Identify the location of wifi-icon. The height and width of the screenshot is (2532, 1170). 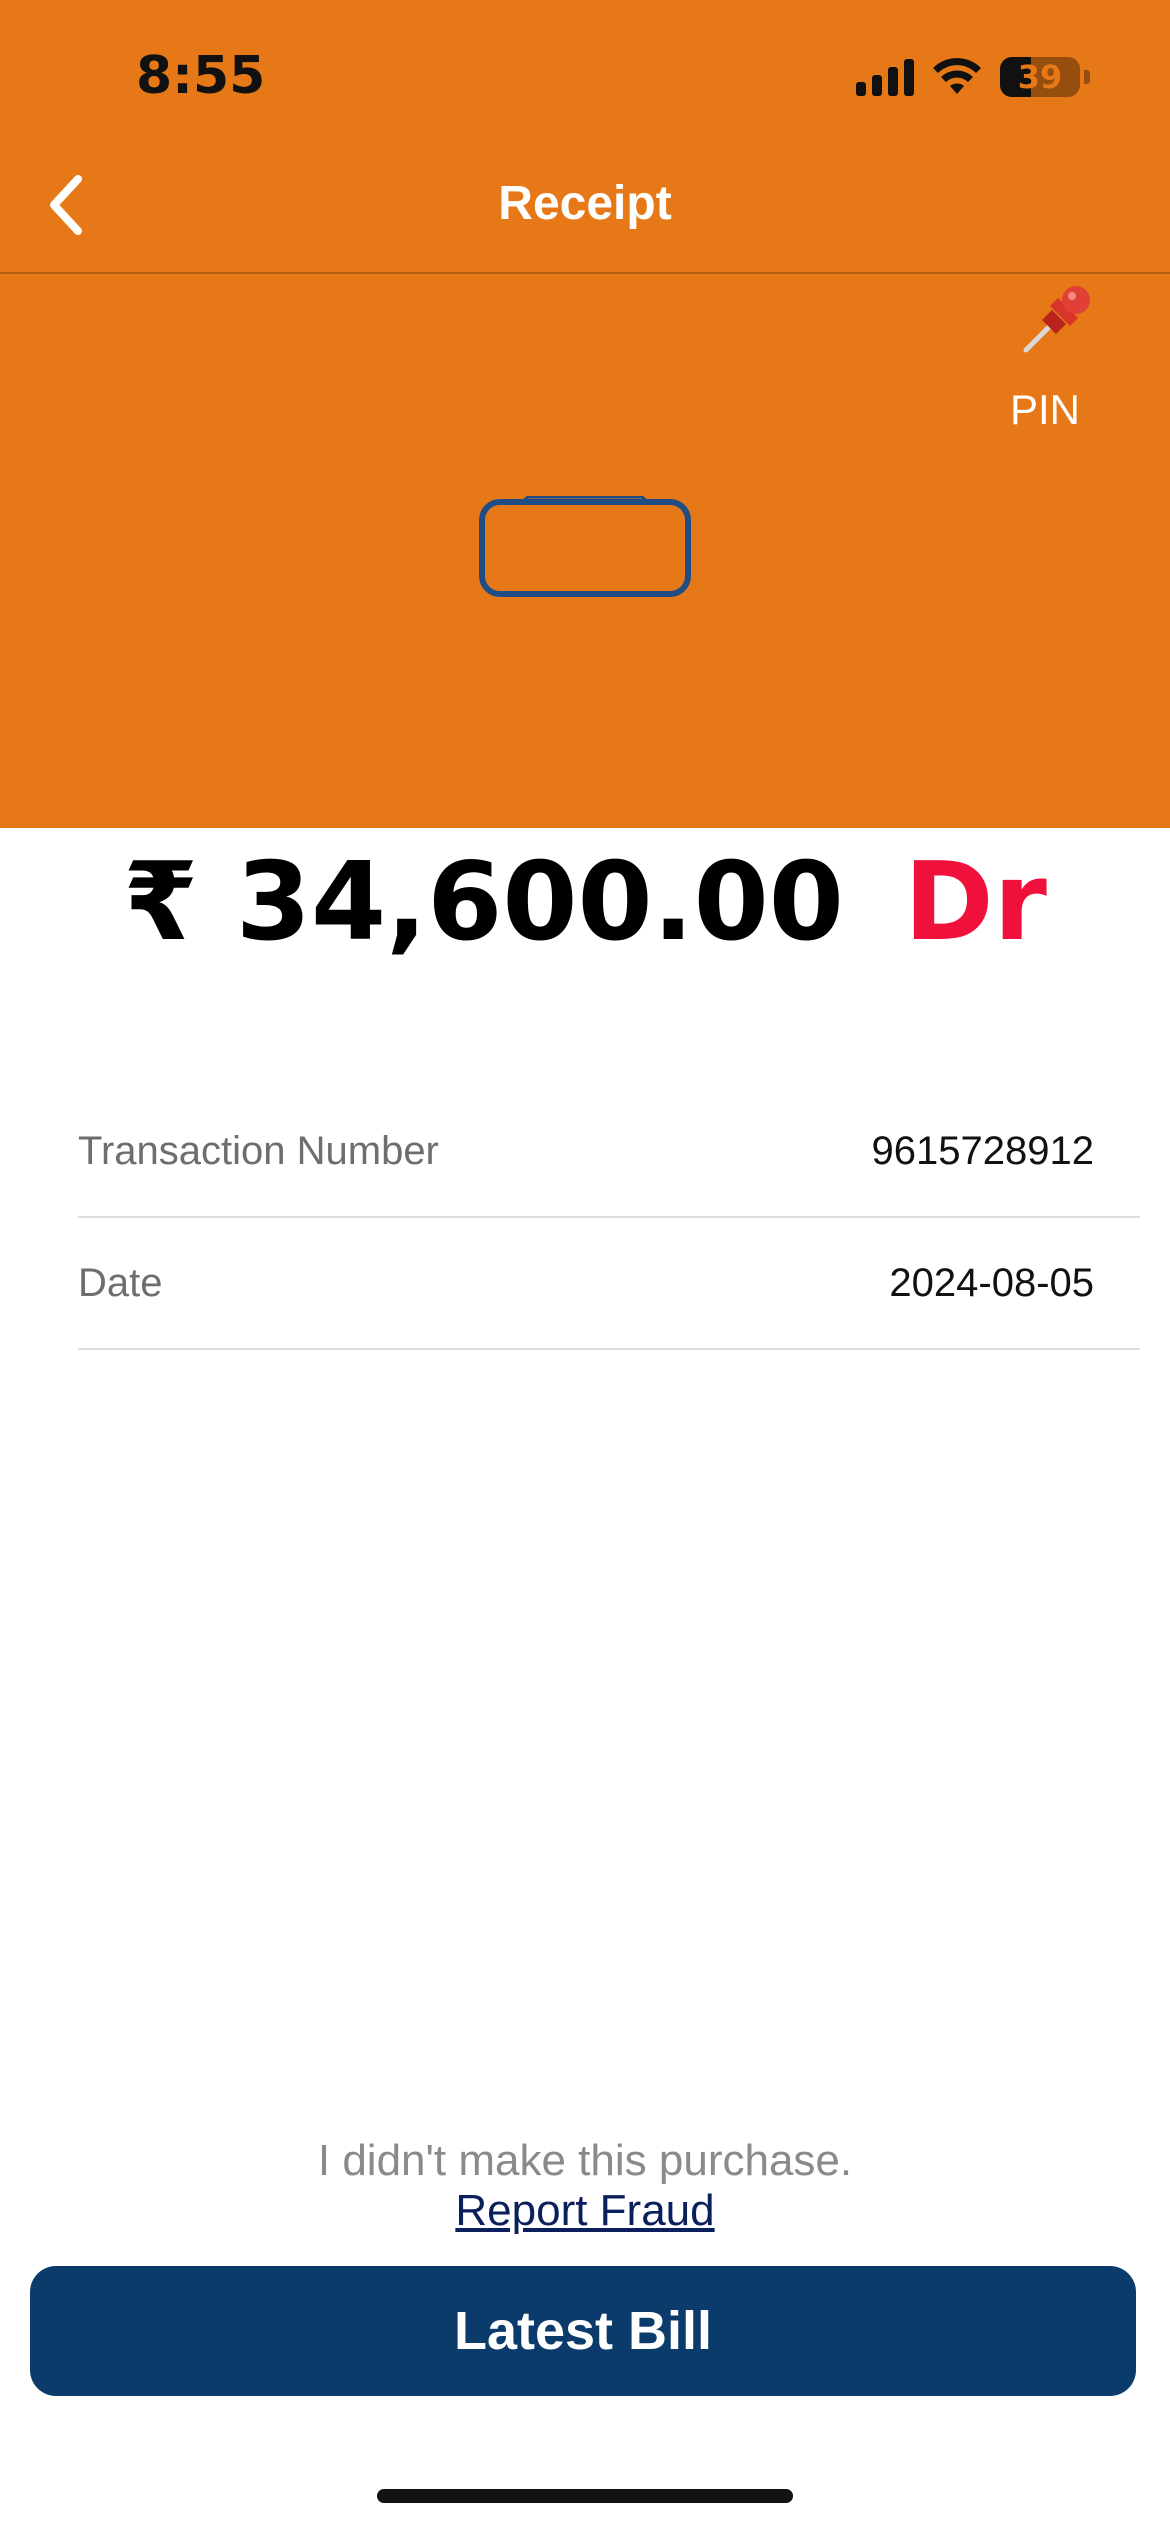
(957, 76).